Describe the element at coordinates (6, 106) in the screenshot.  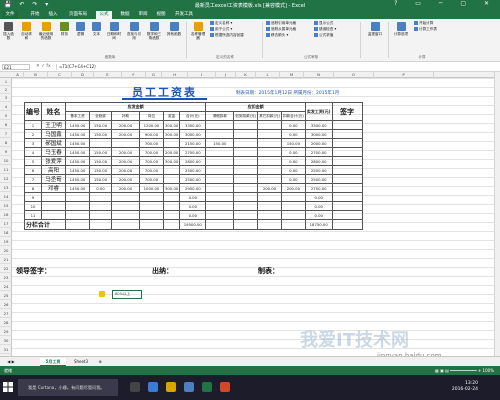
I see `row-header: 4` at that location.